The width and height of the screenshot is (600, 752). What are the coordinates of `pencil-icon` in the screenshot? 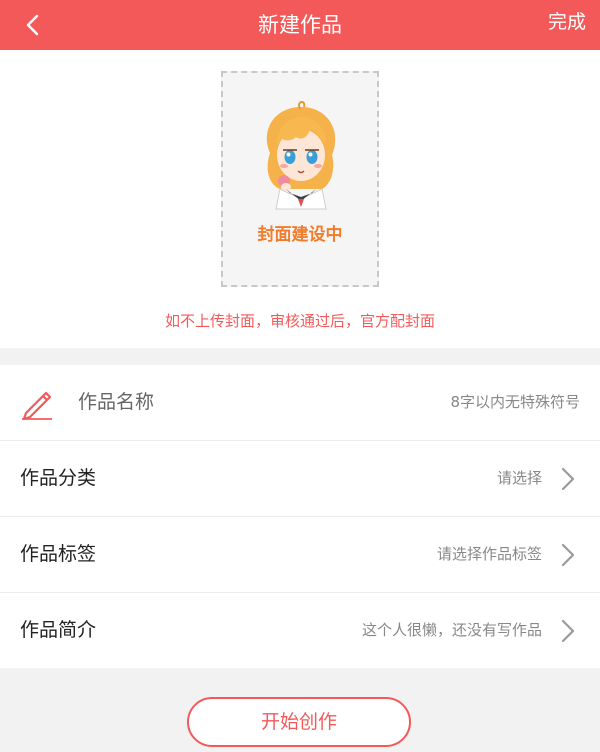 It's located at (37, 406).